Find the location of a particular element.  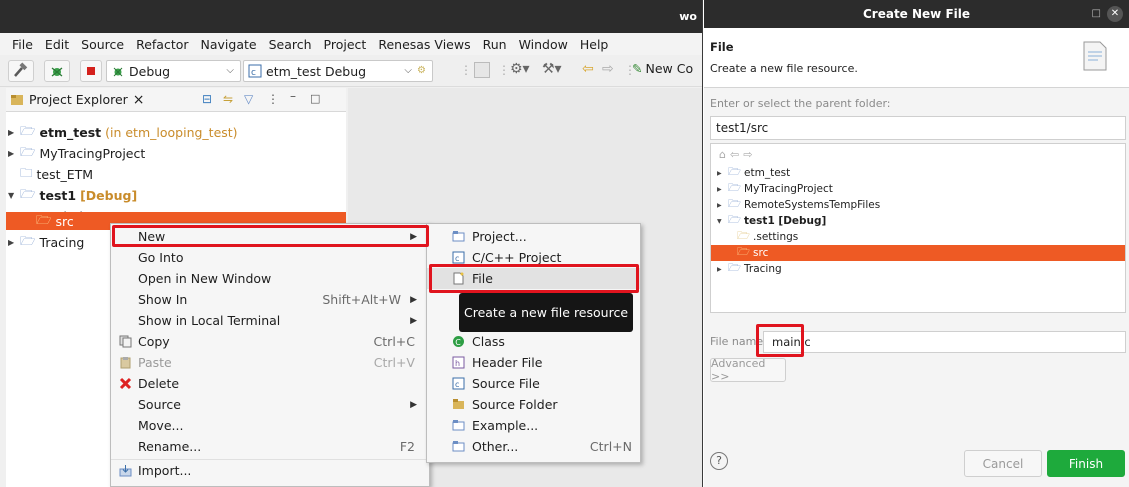

source-folder-icon is located at coordinates (458, 404).